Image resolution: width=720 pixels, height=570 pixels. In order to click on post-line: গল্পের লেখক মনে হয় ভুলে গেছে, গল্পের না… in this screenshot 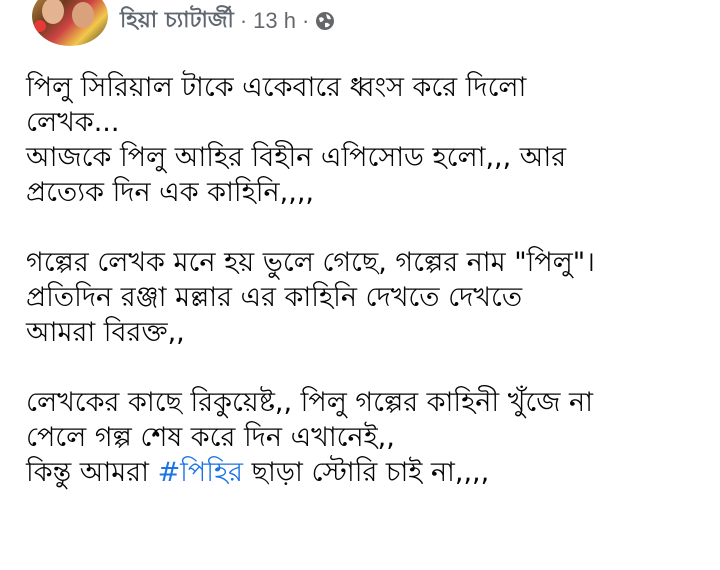, I will do `click(310, 262)`.